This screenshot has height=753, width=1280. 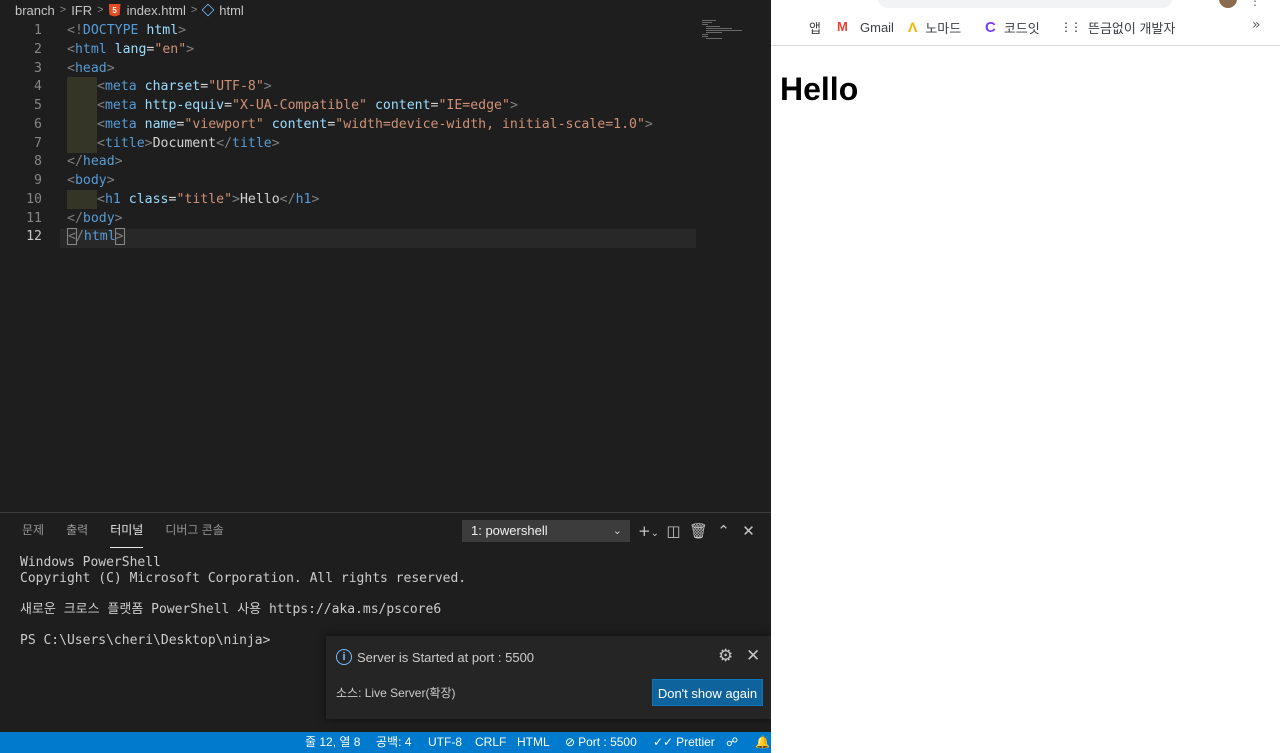 What do you see at coordinates (648, 531) in the screenshot?
I see `new-terminal-icon: +⌄` at bounding box center [648, 531].